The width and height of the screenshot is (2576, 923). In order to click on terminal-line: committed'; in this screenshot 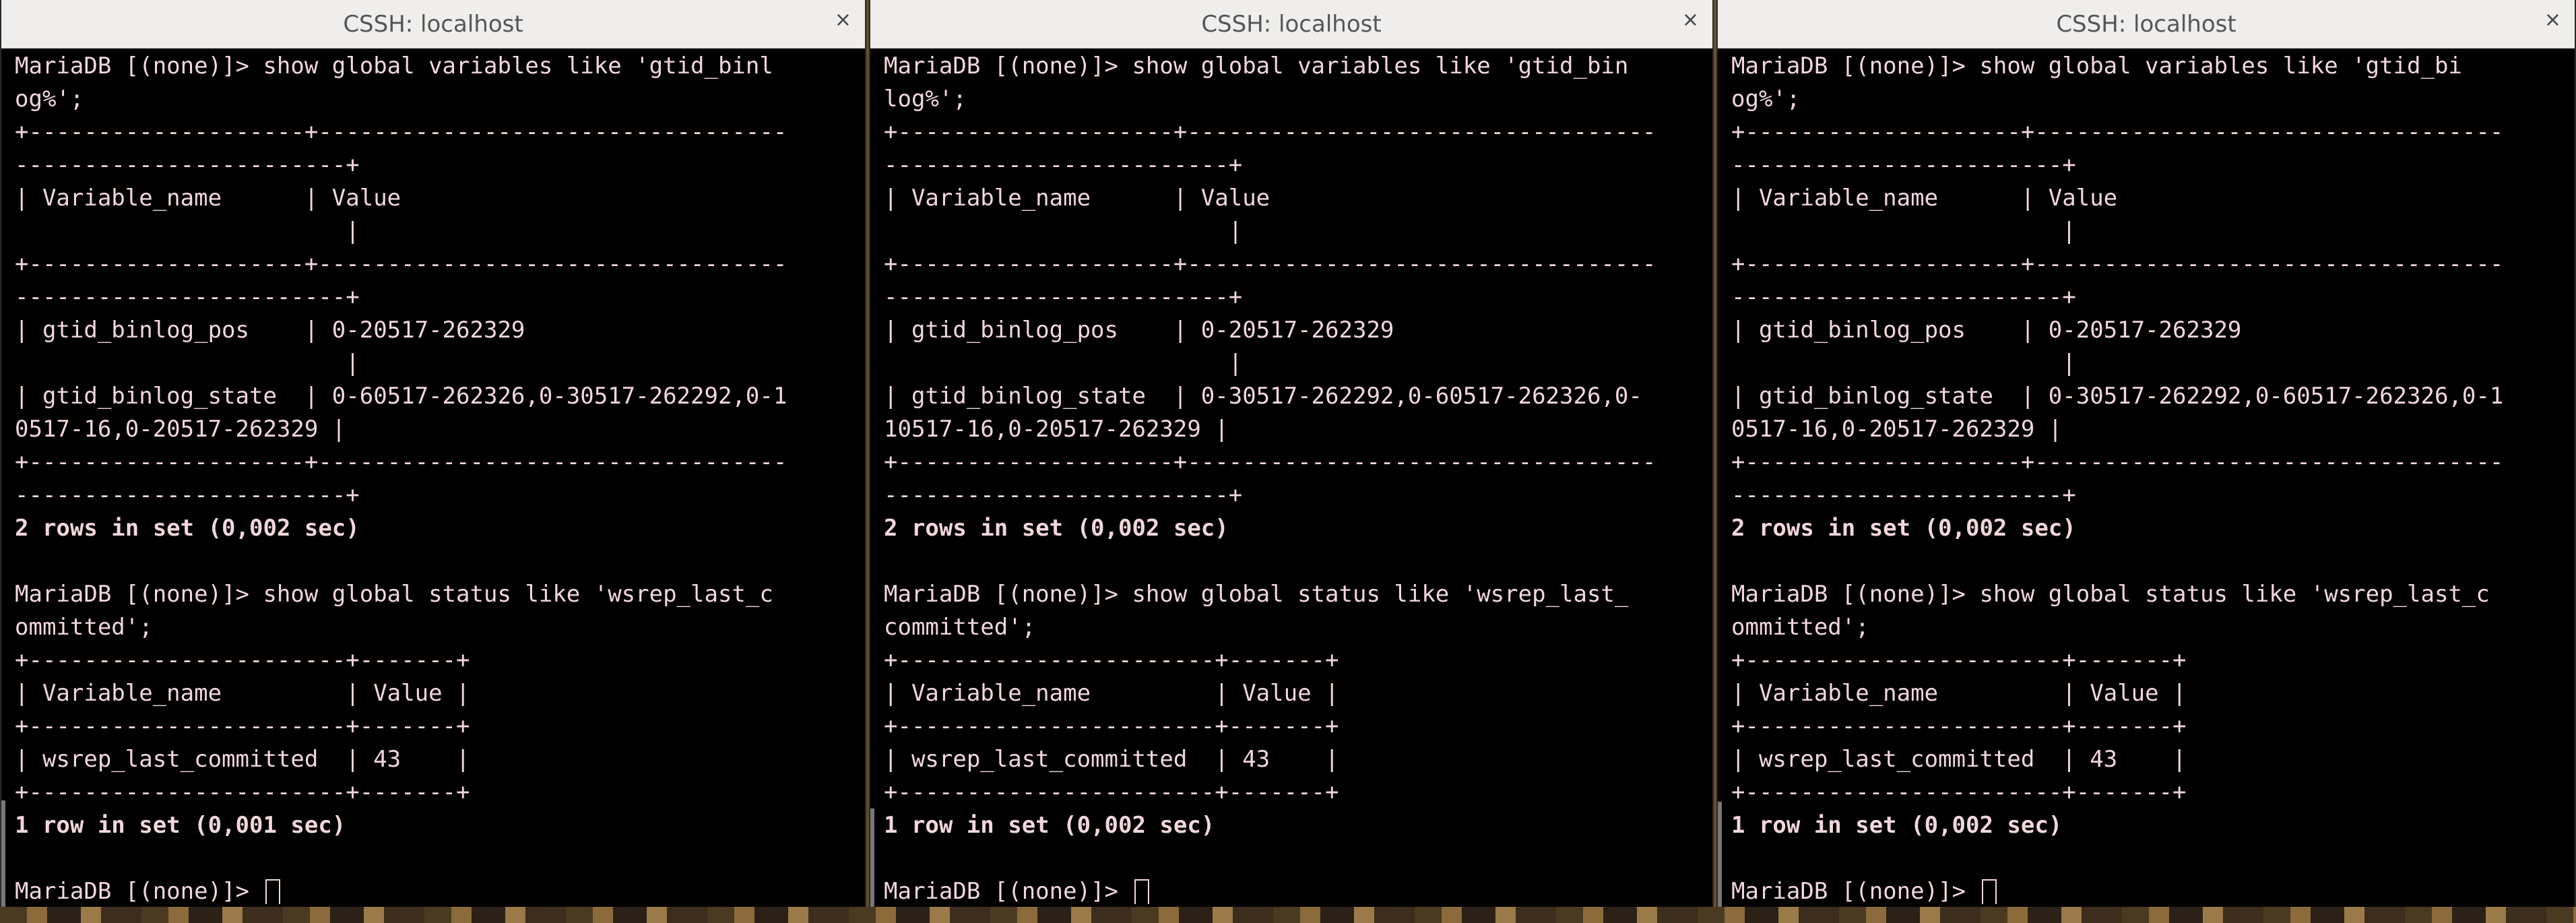, I will do `click(960, 627)`.